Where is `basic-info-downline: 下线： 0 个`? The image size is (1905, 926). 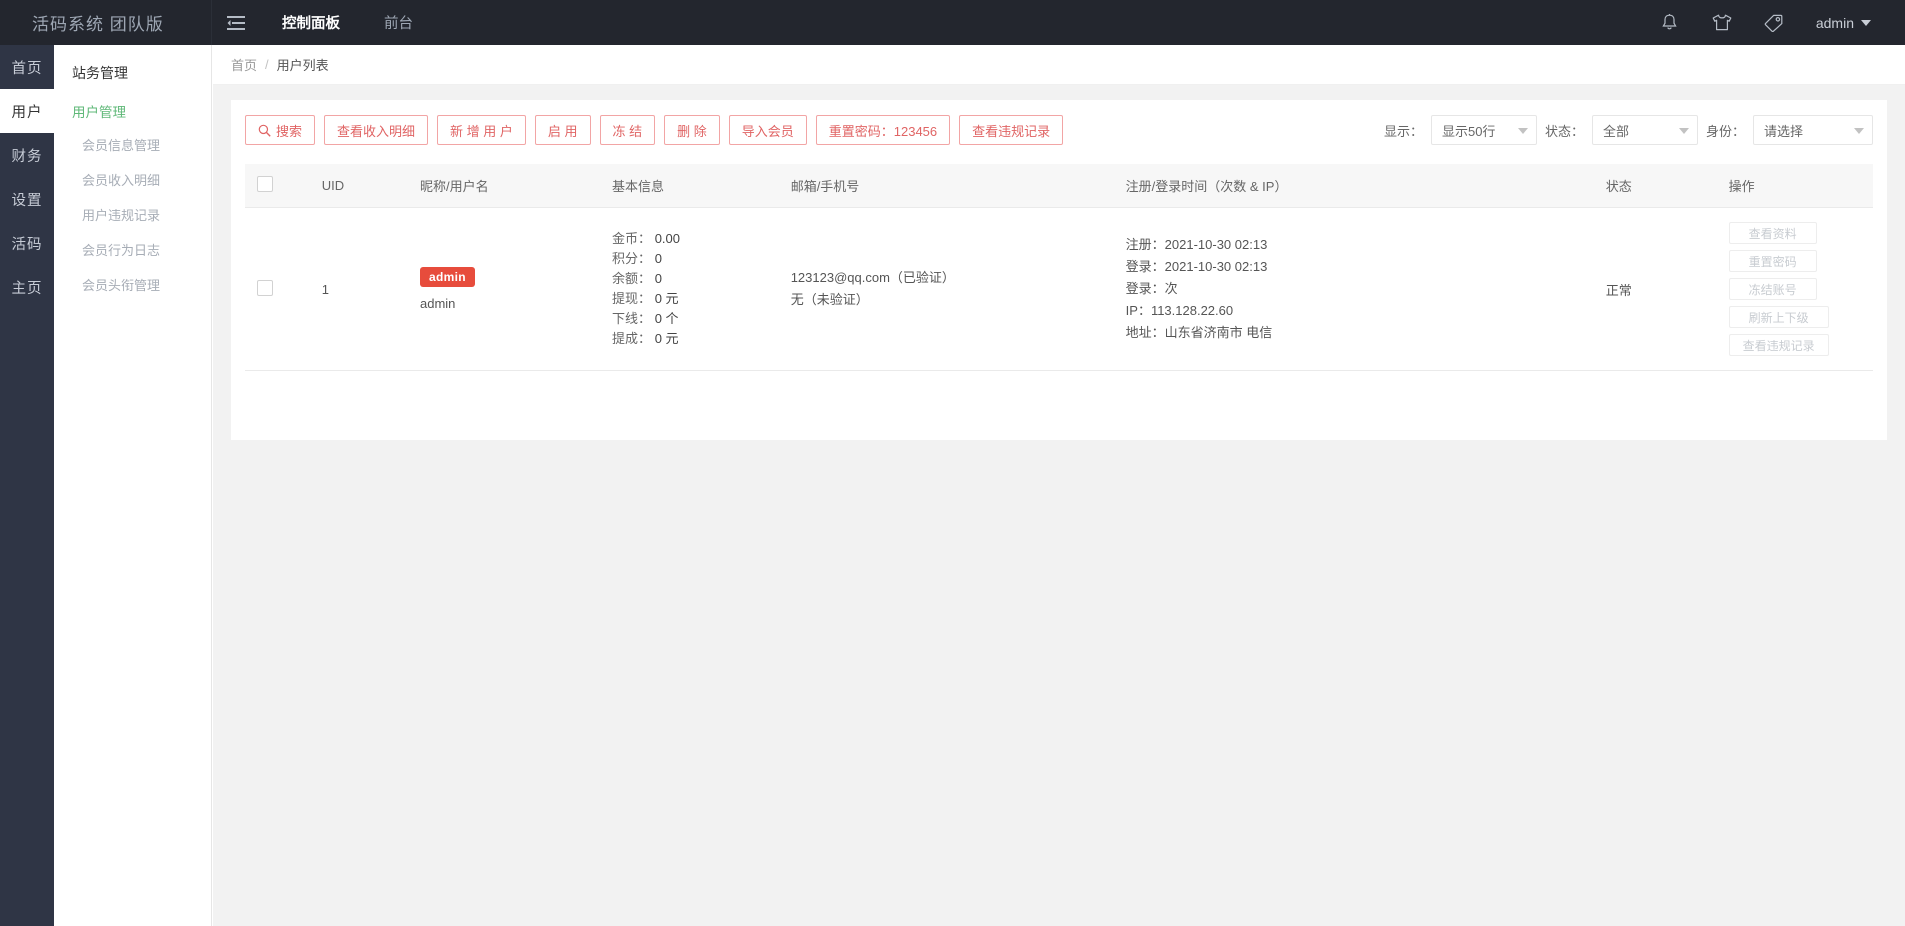
basic-info-downline: 下线： 0 个 is located at coordinates (689, 319).